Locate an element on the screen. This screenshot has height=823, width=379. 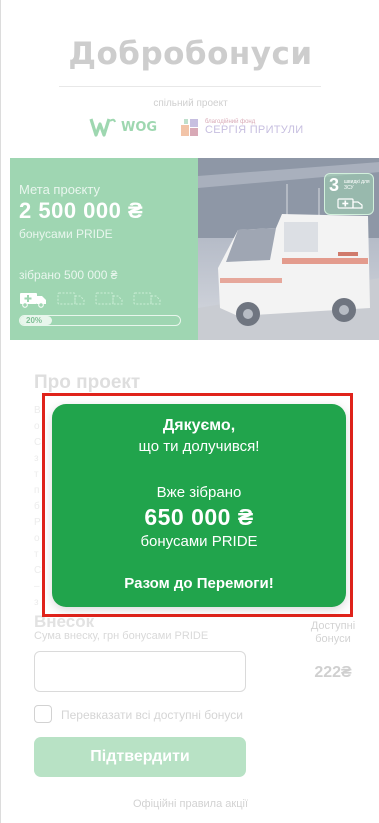
partner-logos: WOG благодійний фонд СЕРГІЯ ПРИТУЛИ is located at coordinates (204, 127).